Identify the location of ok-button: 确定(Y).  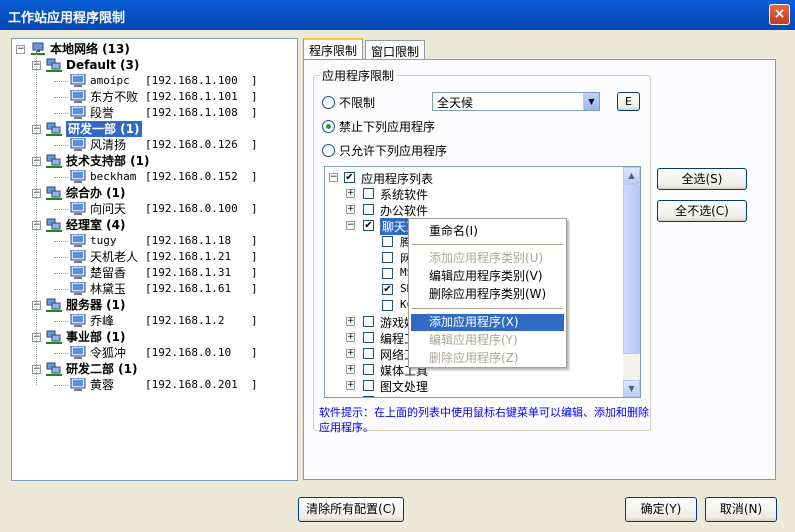
(661, 509).